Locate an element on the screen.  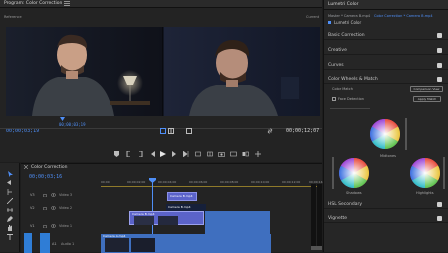
ruler-label-0: 00;00 is located at coordinates (105, 182).